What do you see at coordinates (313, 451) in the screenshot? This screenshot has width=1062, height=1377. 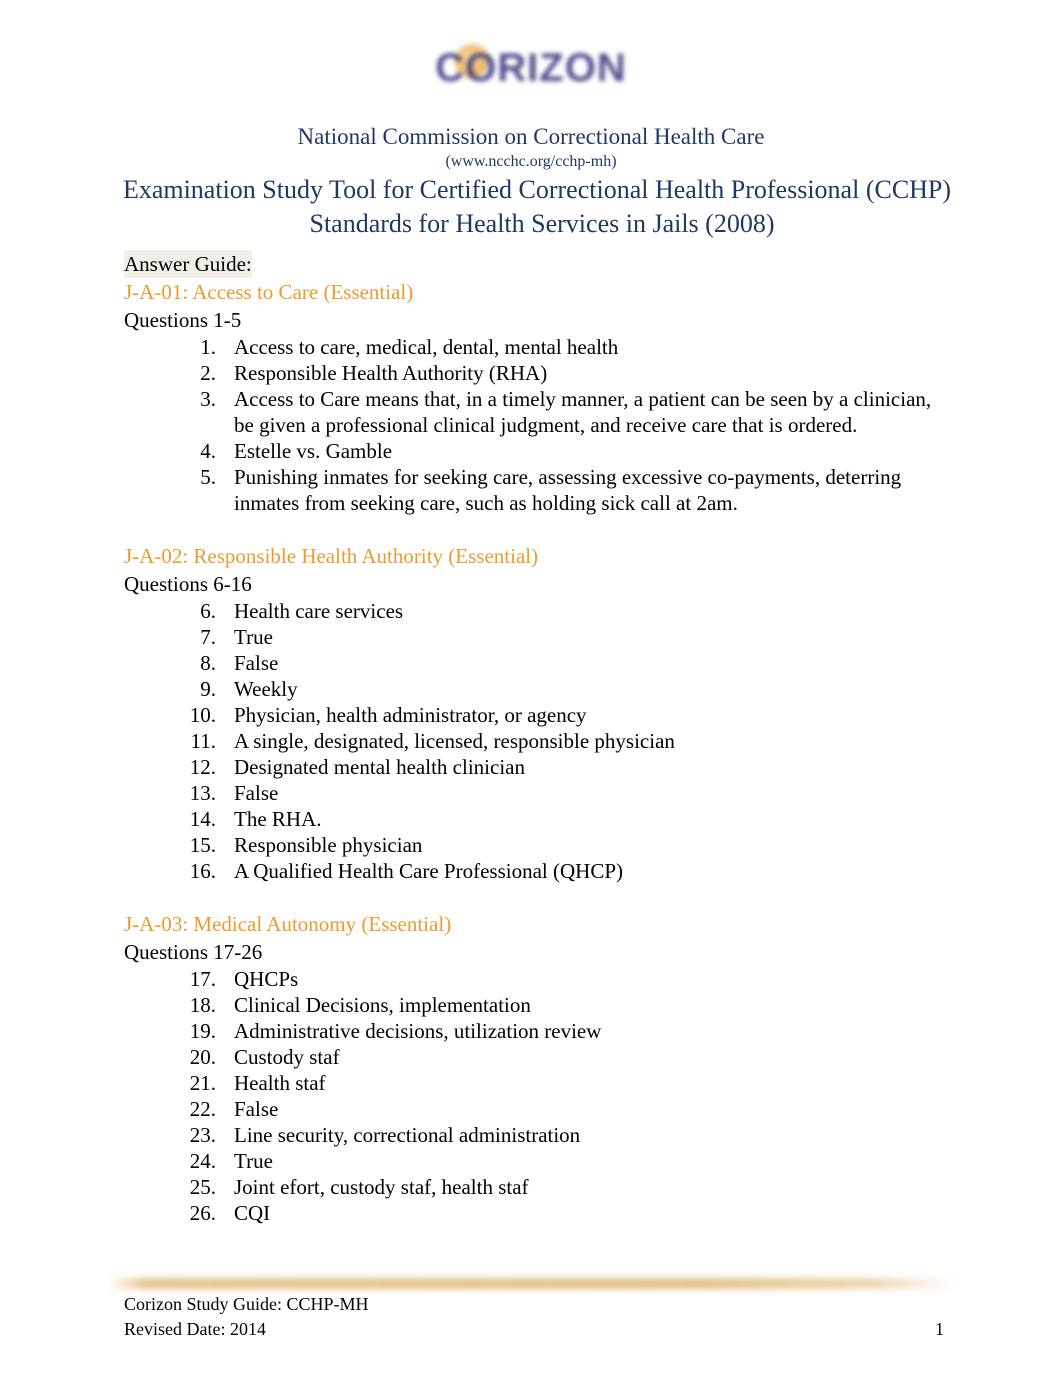 I see `list-item-text: Estelle vs. Gamble` at bounding box center [313, 451].